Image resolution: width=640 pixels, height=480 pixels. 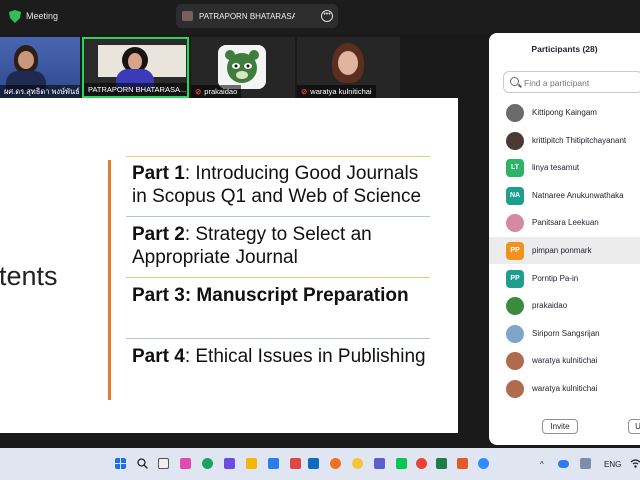 I want to click on slide-side-heading: tents, so click(x=29, y=276).